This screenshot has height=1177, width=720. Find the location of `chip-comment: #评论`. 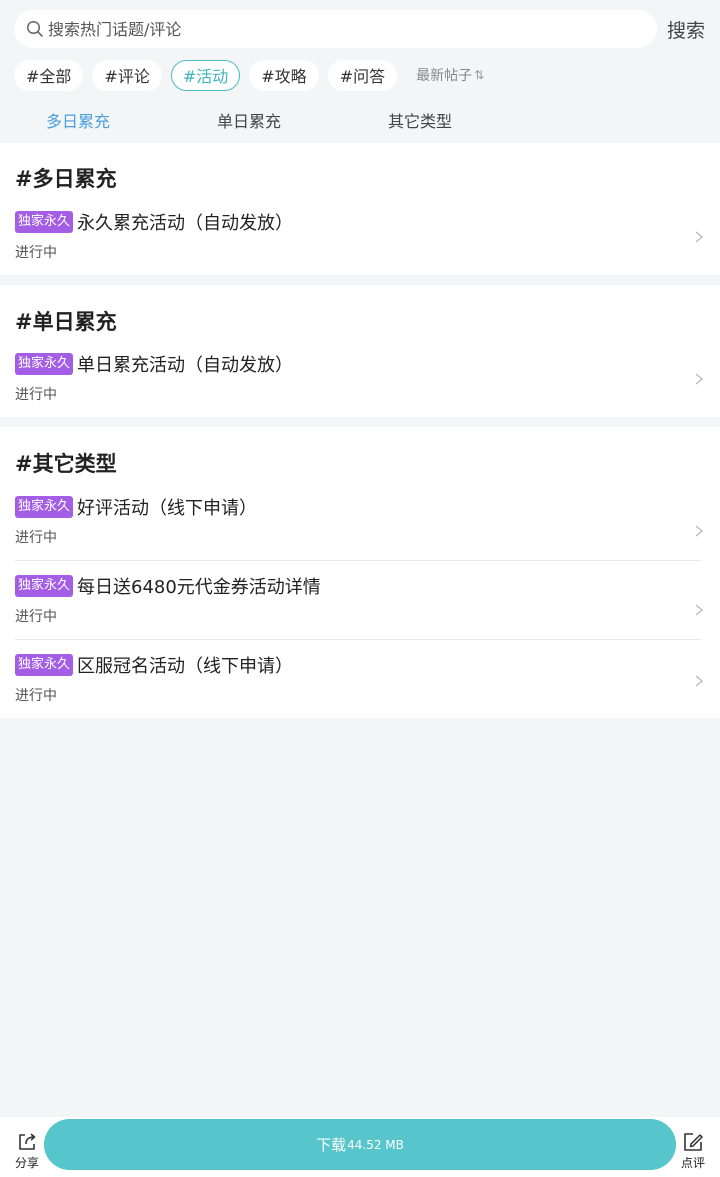

chip-comment: #评论 is located at coordinates (127, 75).